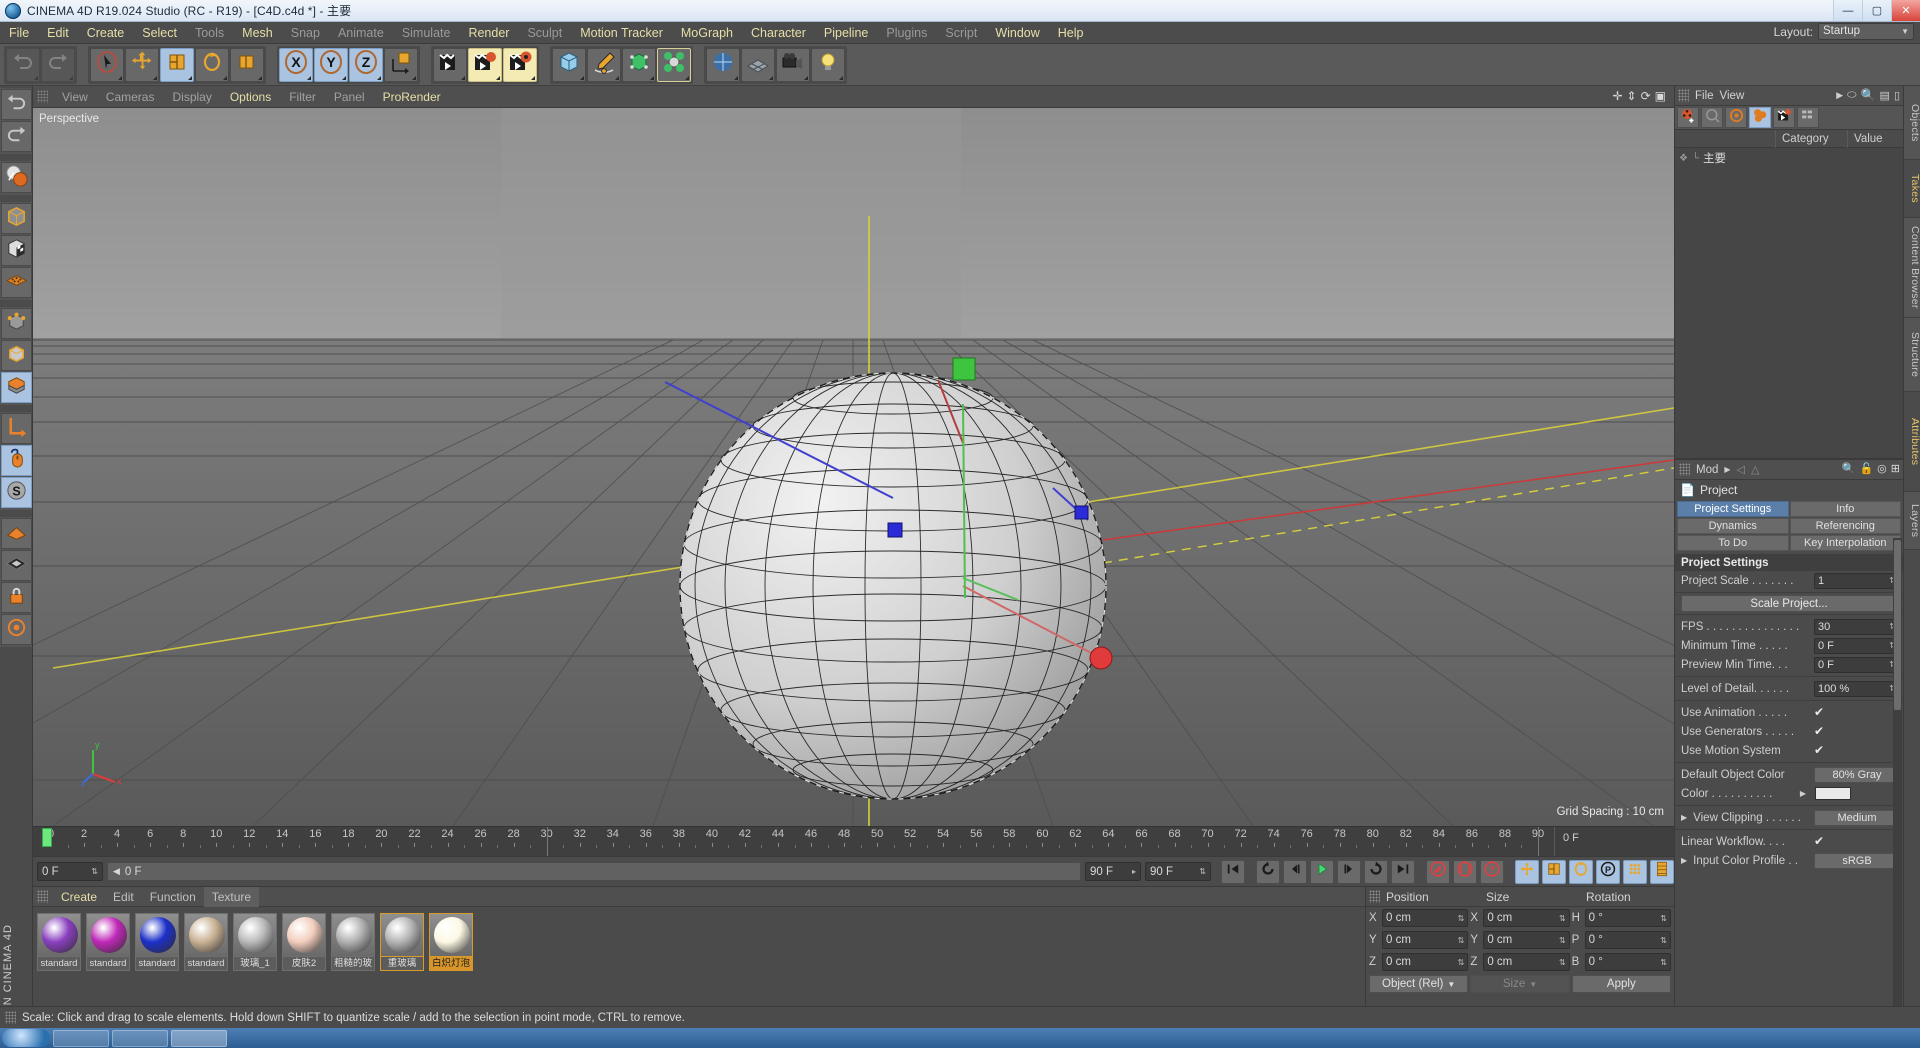 The height and width of the screenshot is (1048, 1920). Describe the element at coordinates (19, 33) in the screenshot. I see `menu-item-file: File` at that location.